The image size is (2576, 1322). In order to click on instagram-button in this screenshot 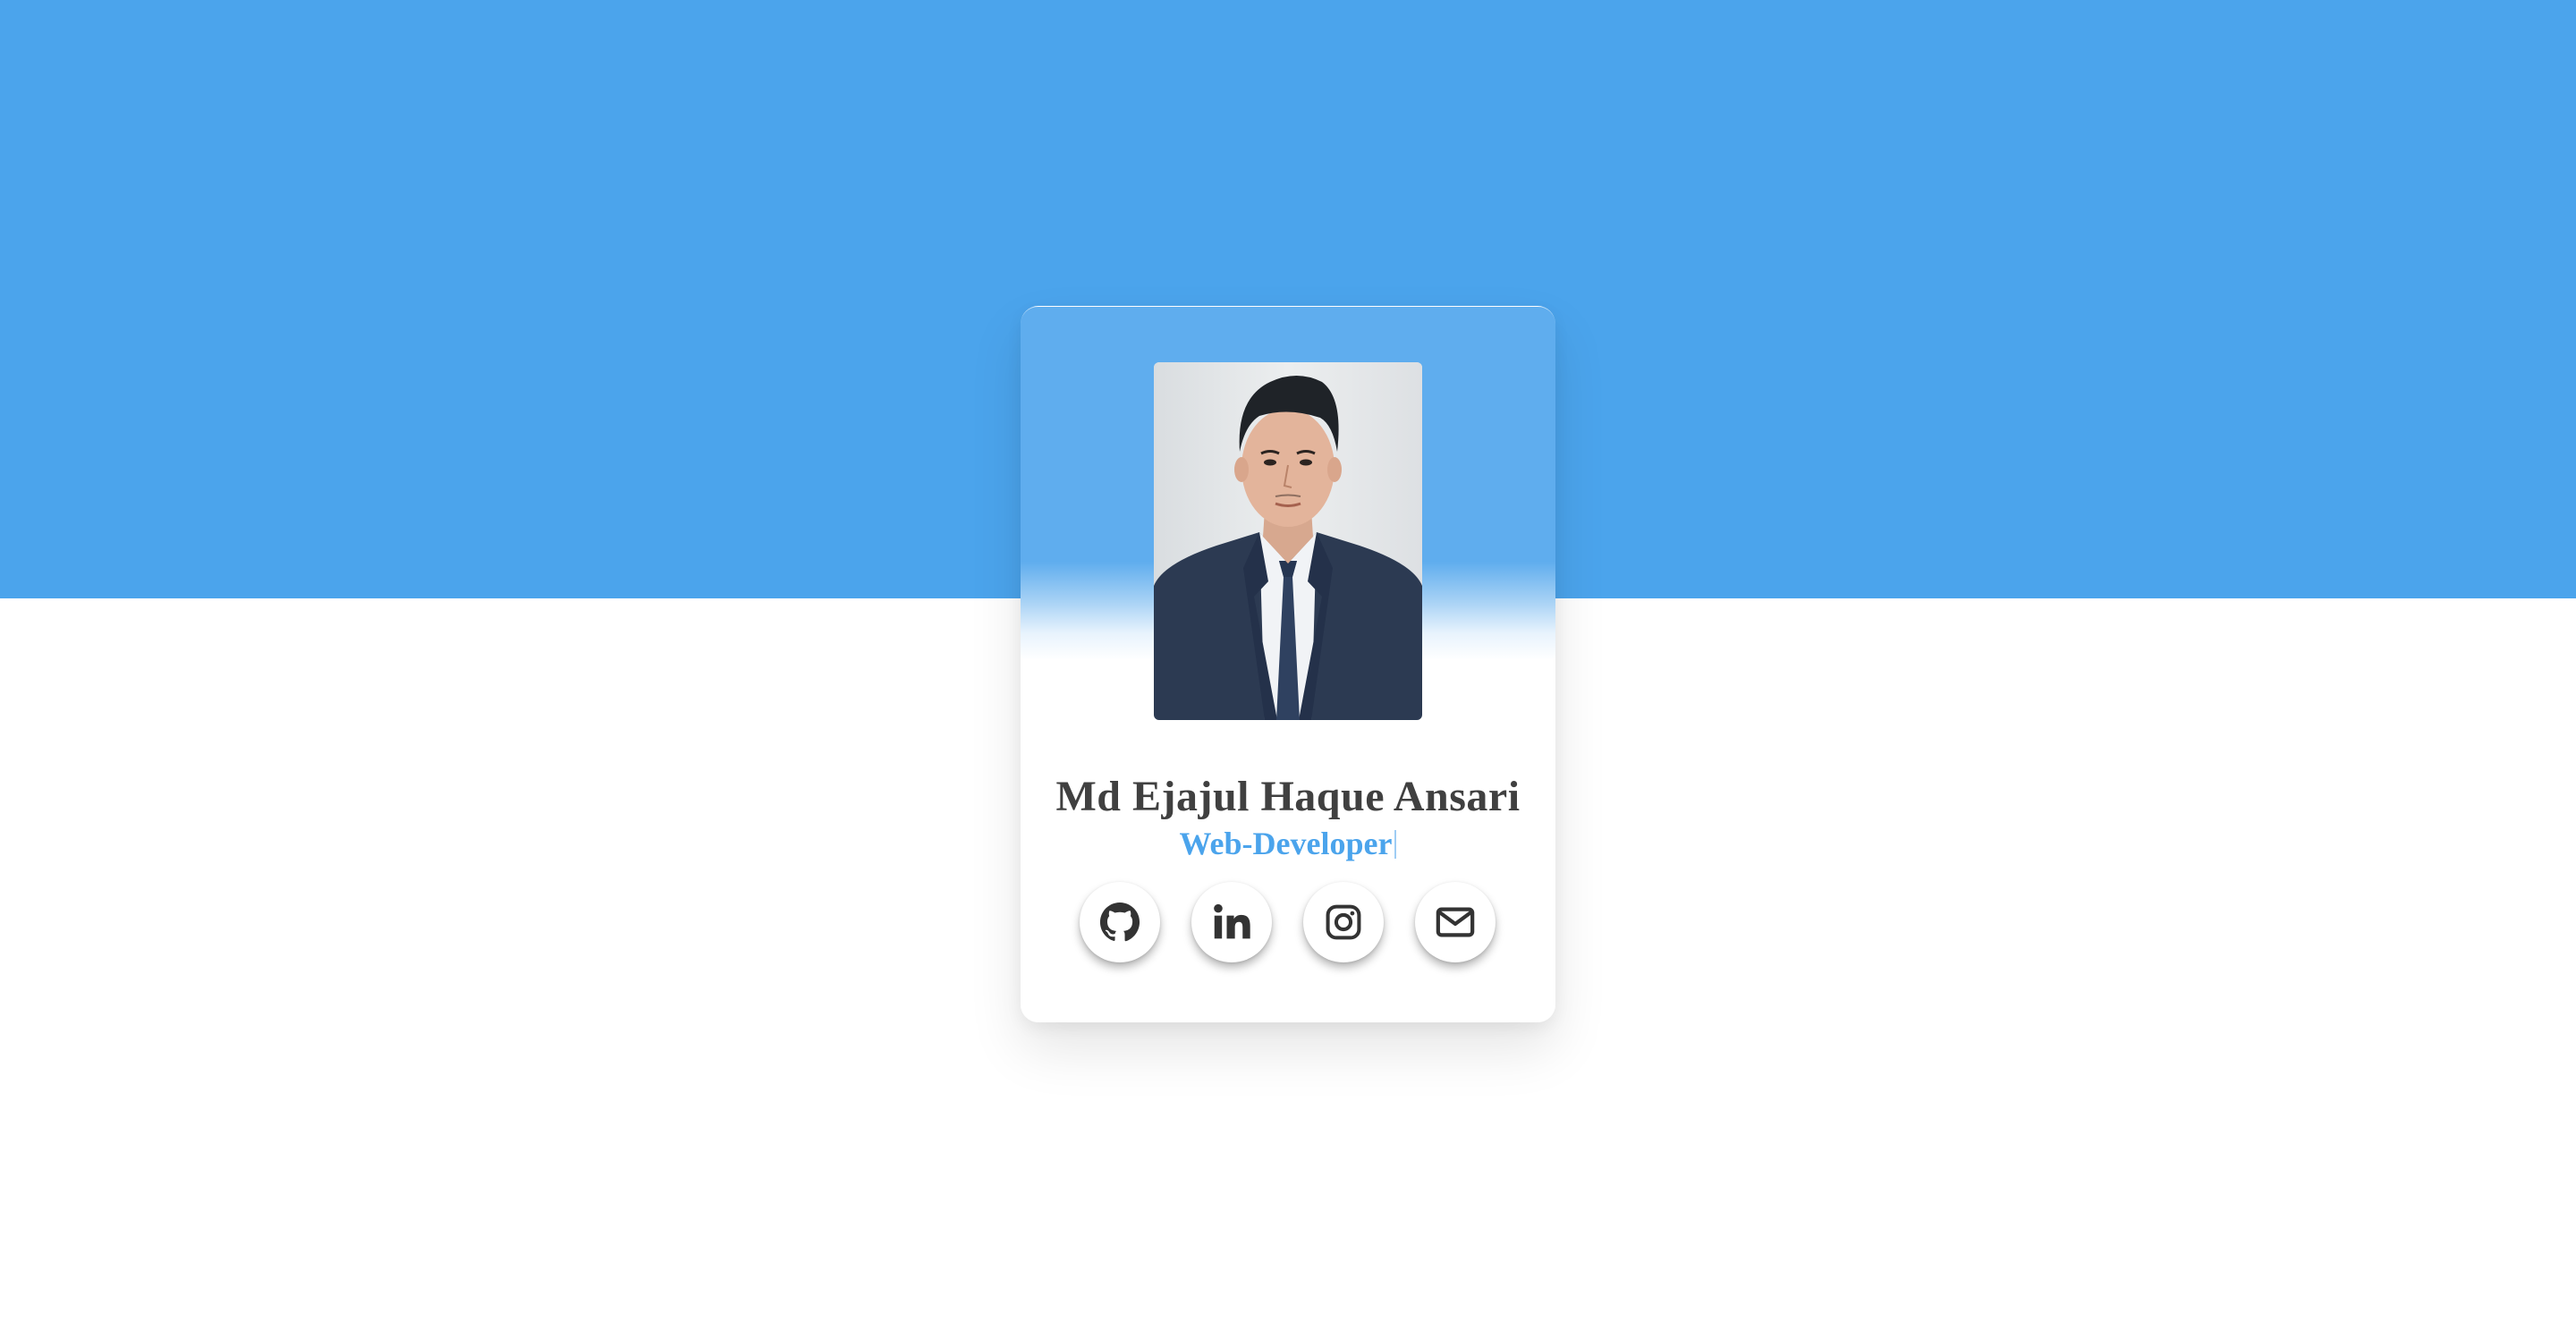, I will do `click(1343, 922)`.